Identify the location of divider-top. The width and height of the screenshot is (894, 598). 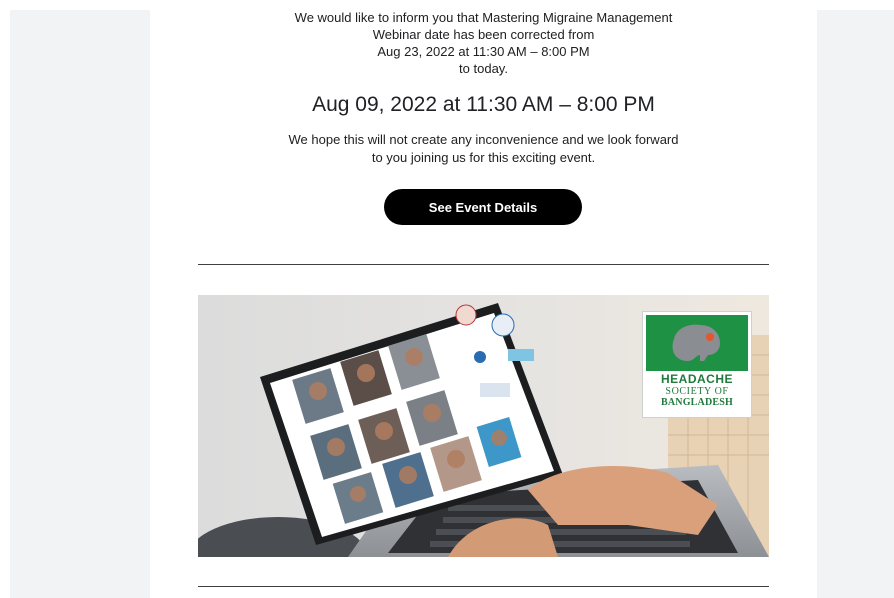
(483, 264).